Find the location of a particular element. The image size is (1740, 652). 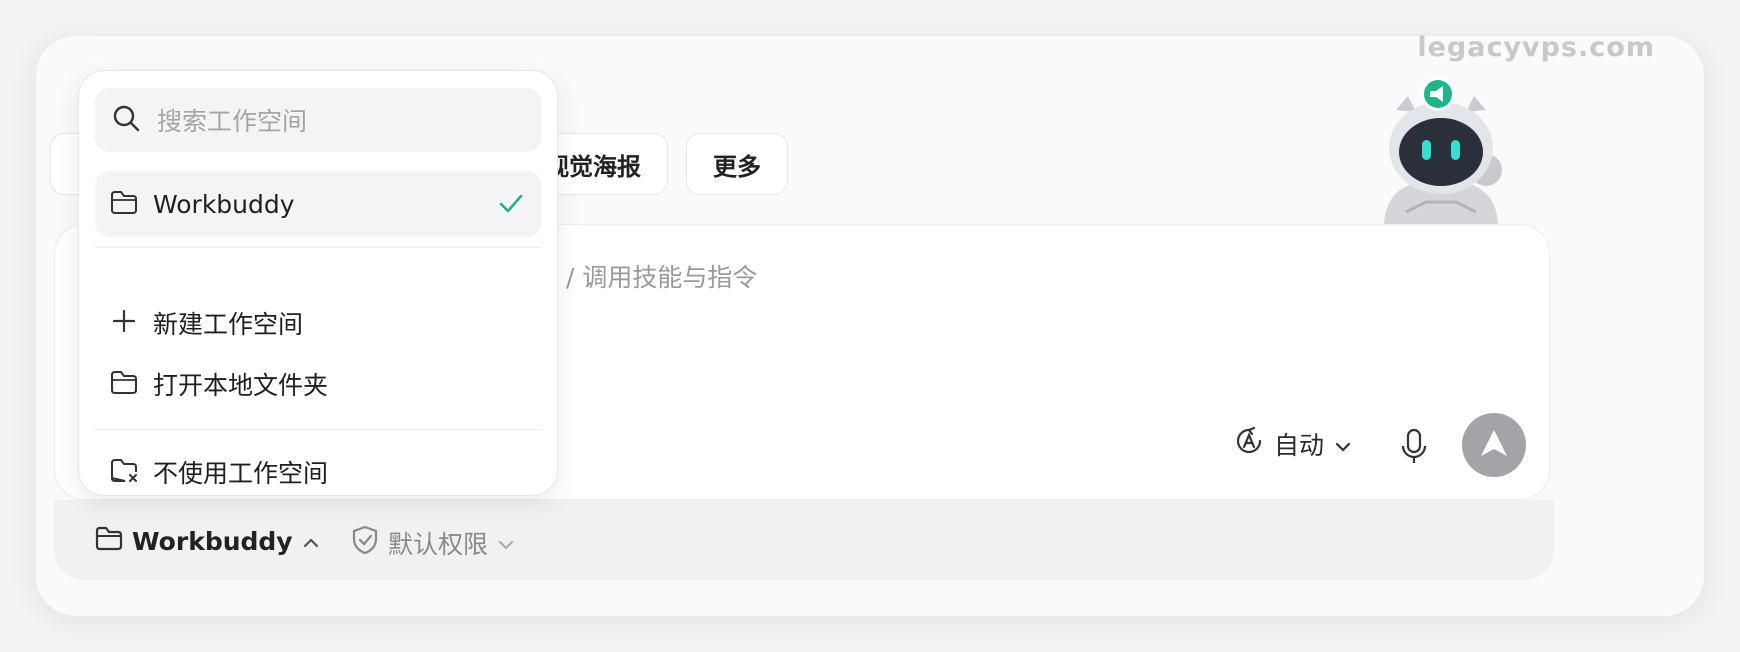

robot-mascot is located at coordinates (1441, 148).